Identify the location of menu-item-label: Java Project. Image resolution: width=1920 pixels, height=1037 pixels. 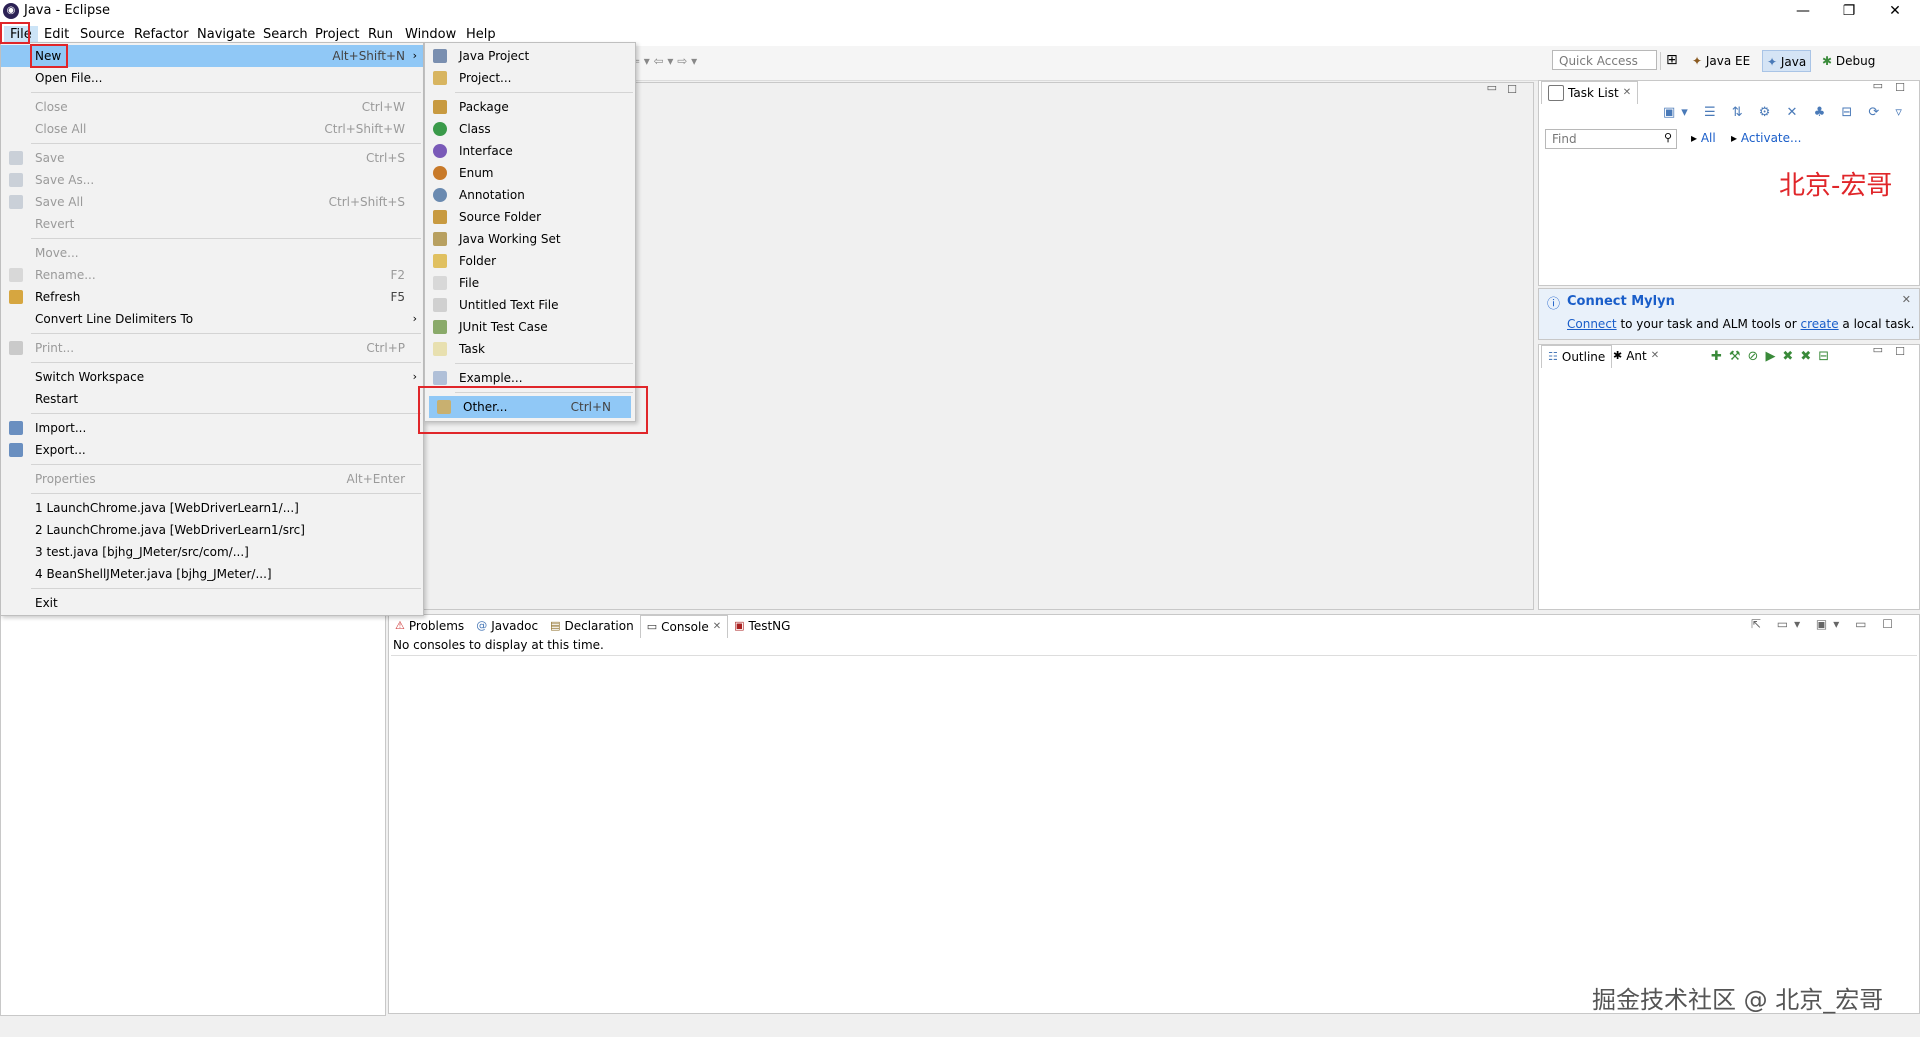
(494, 56).